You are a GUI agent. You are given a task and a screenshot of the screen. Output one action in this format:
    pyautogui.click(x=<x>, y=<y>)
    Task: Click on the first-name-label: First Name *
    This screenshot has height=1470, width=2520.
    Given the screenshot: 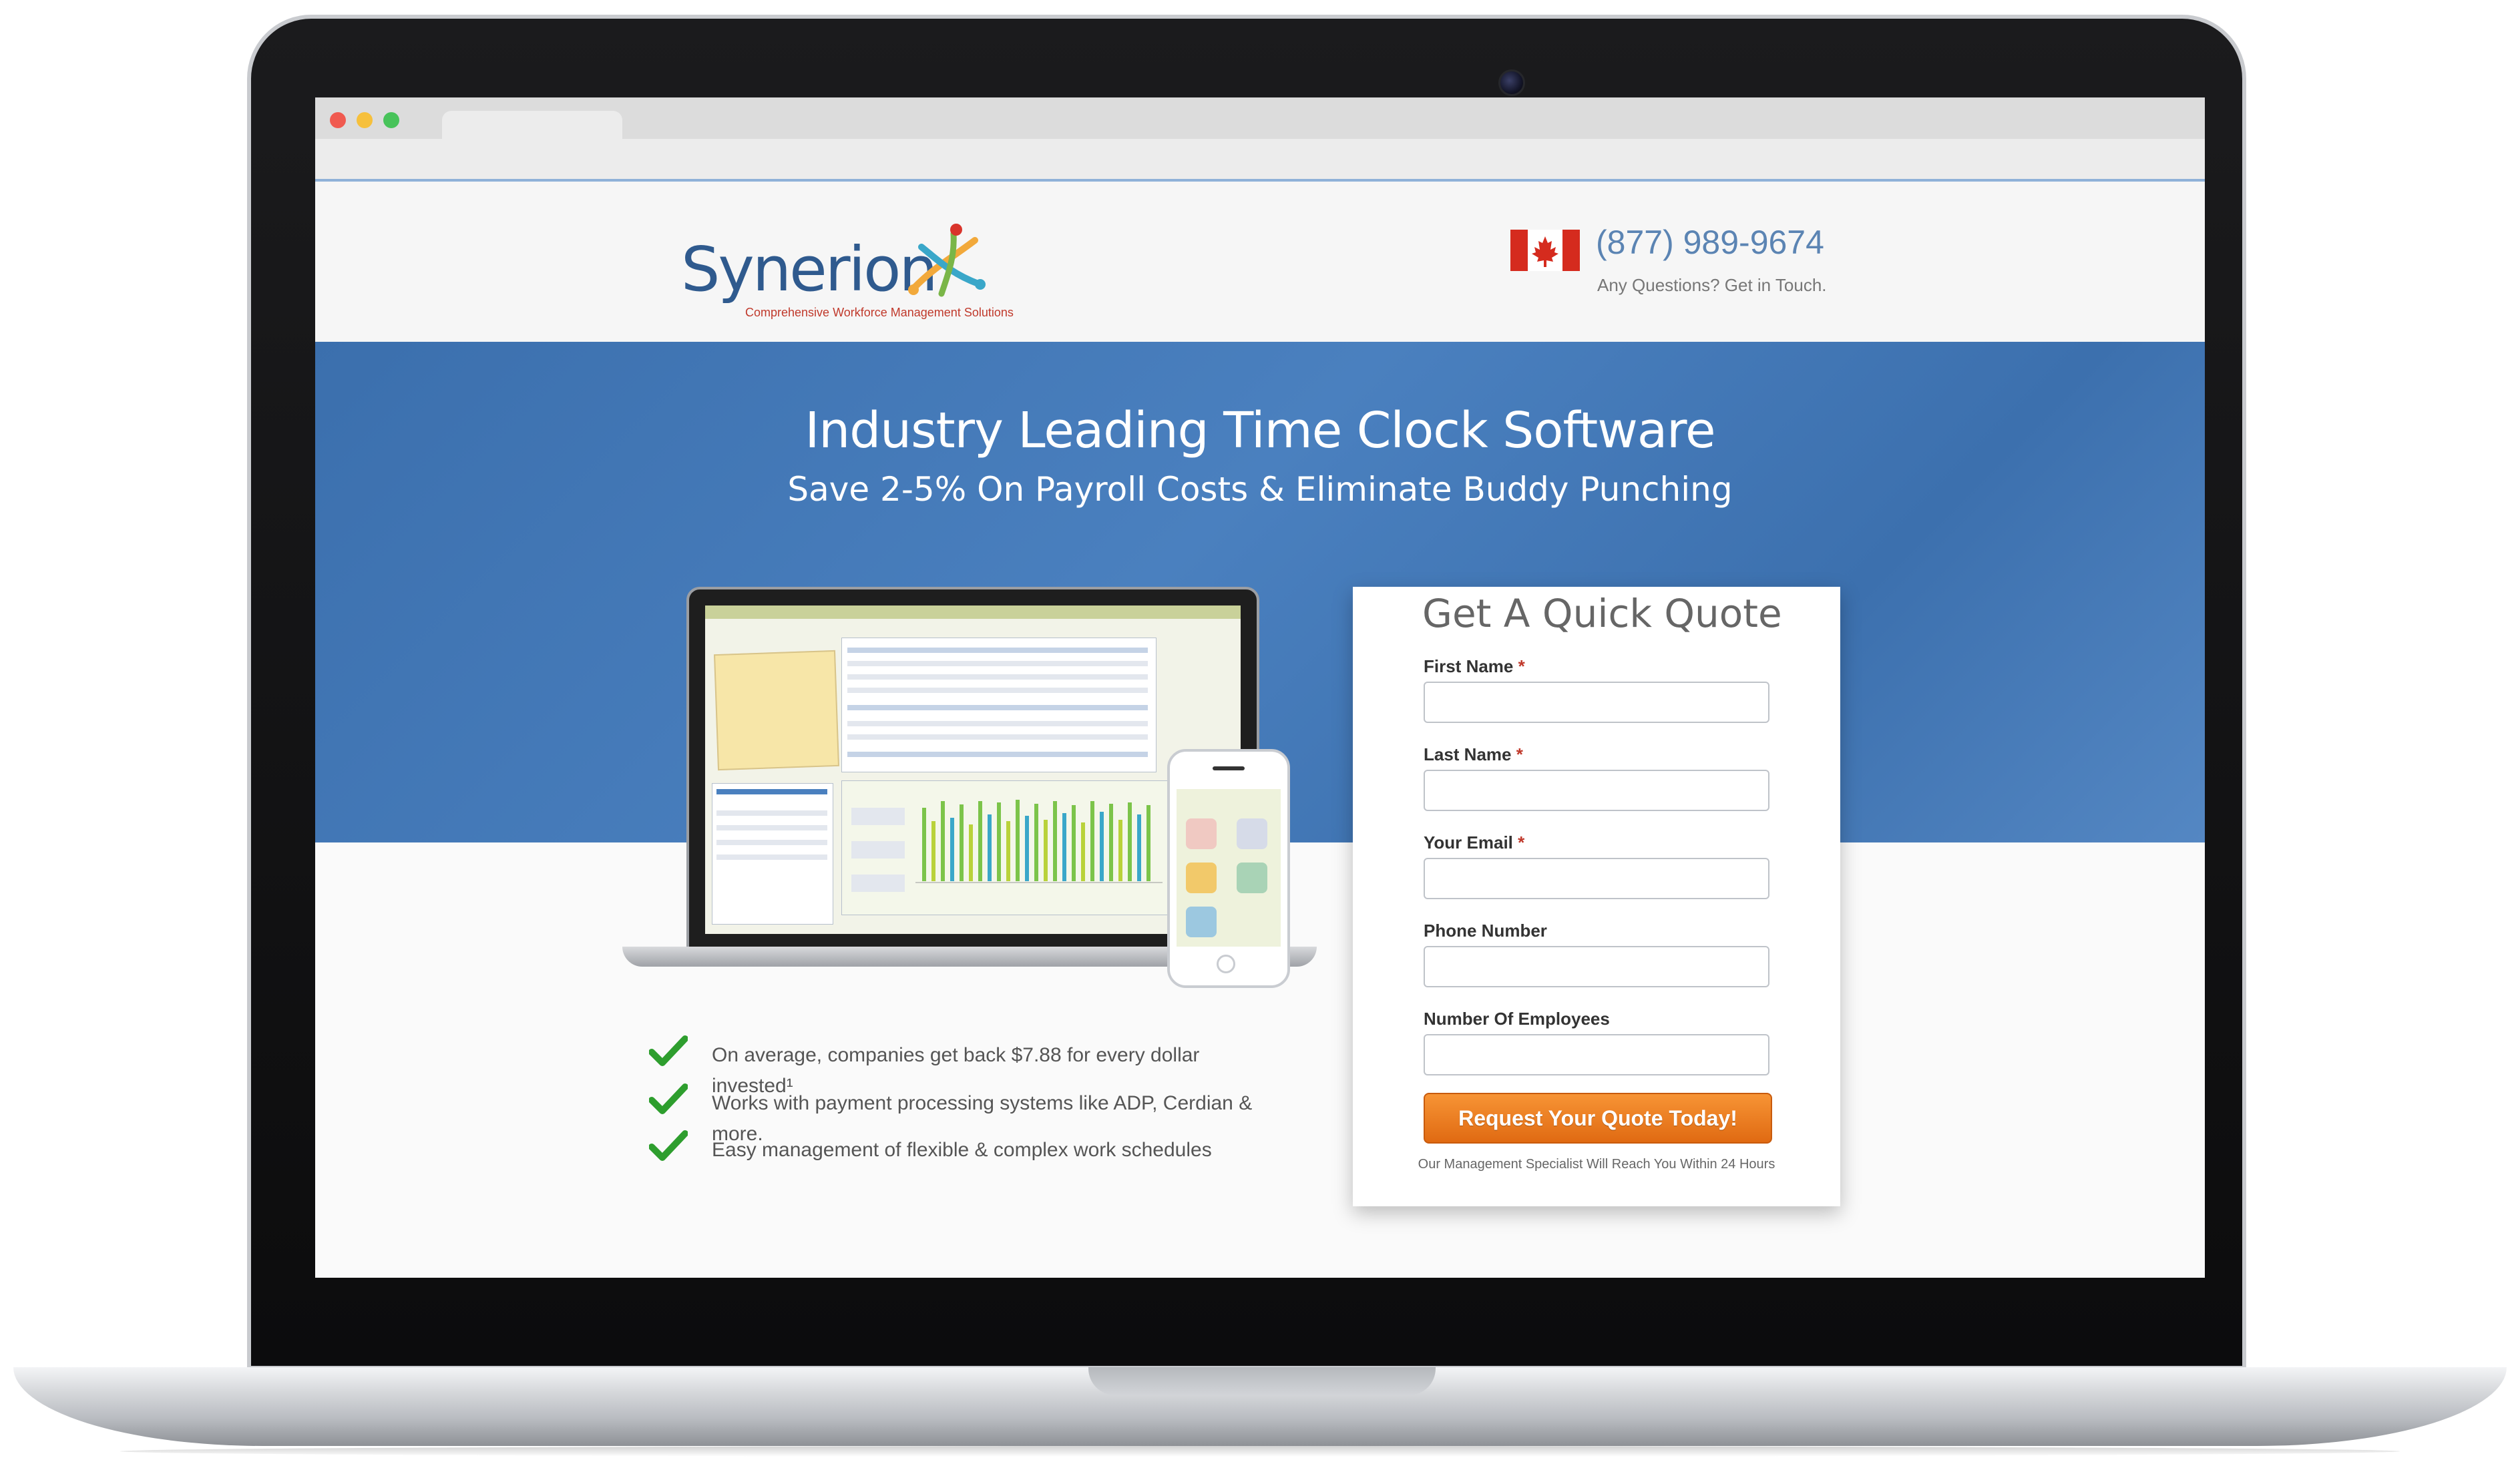 What is the action you would take?
    pyautogui.click(x=1474, y=666)
    